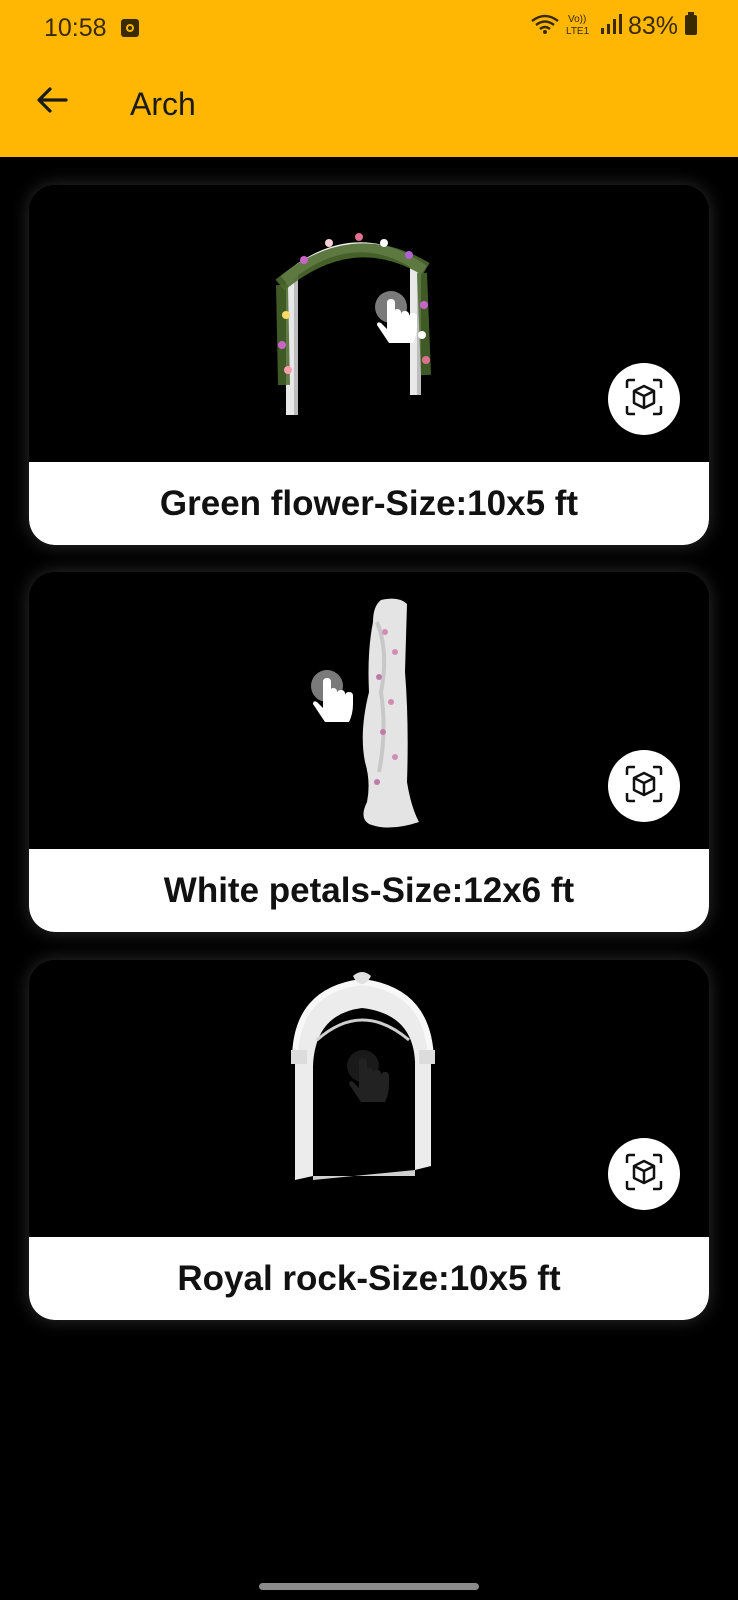 The width and height of the screenshot is (738, 1600). Describe the element at coordinates (691, 26) in the screenshot. I see `battery-icon` at that location.